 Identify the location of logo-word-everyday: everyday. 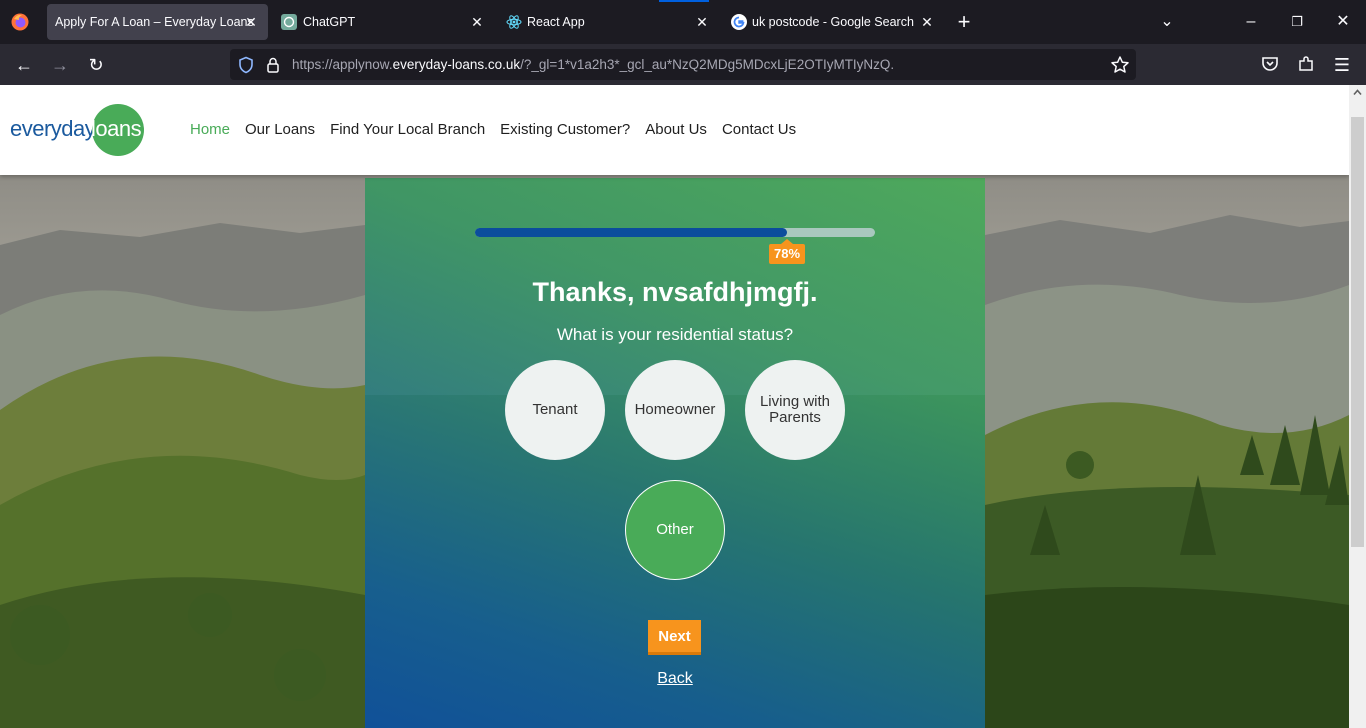
(53, 128).